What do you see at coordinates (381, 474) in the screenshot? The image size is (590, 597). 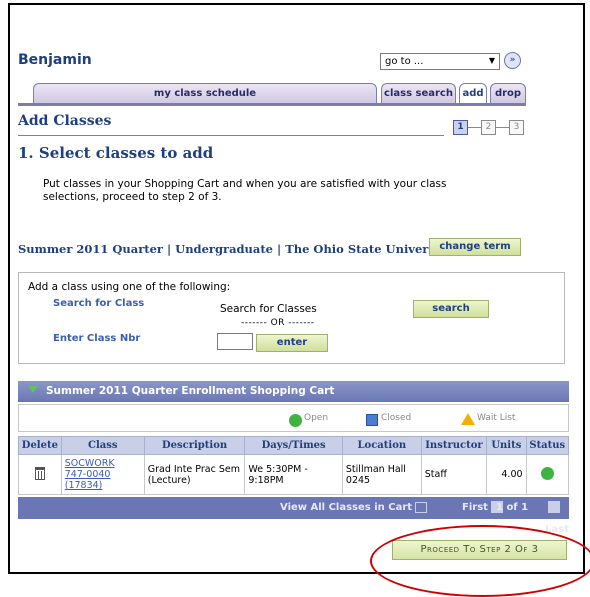 I see `location-cell: Stillman Hall 0245` at bounding box center [381, 474].